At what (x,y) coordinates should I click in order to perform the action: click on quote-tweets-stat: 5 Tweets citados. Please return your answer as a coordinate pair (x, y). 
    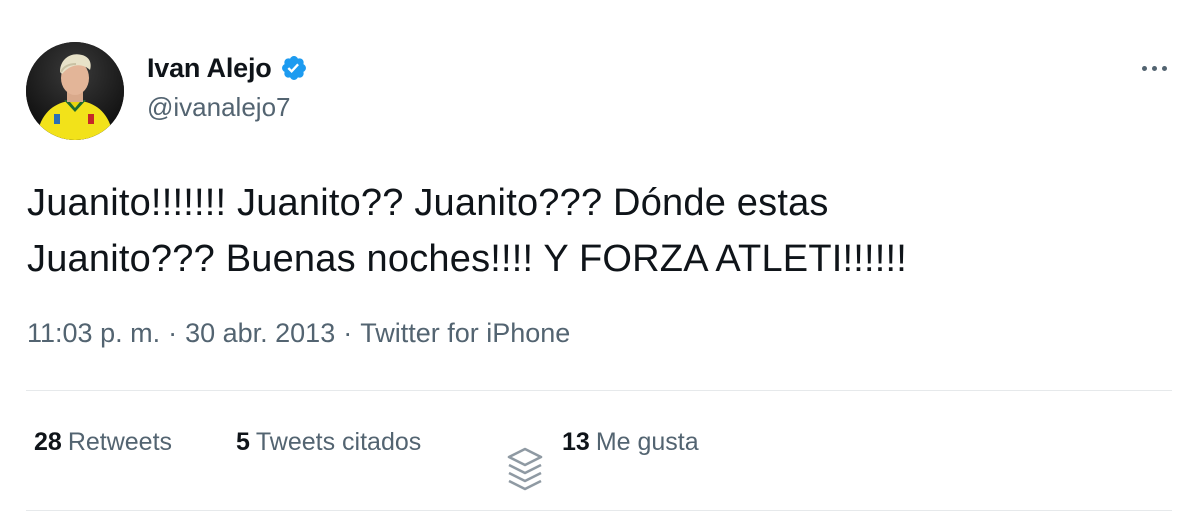
    Looking at the image, I should click on (328, 442).